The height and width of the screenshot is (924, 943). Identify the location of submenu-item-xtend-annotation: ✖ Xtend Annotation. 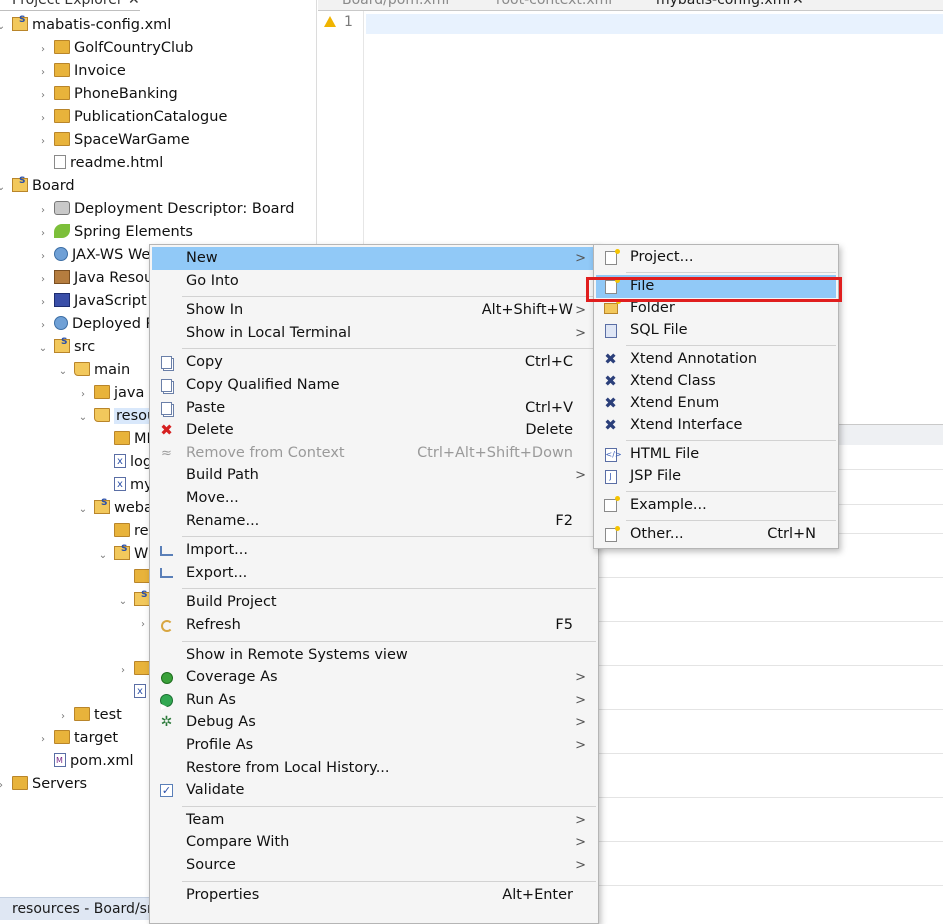
(716, 359).